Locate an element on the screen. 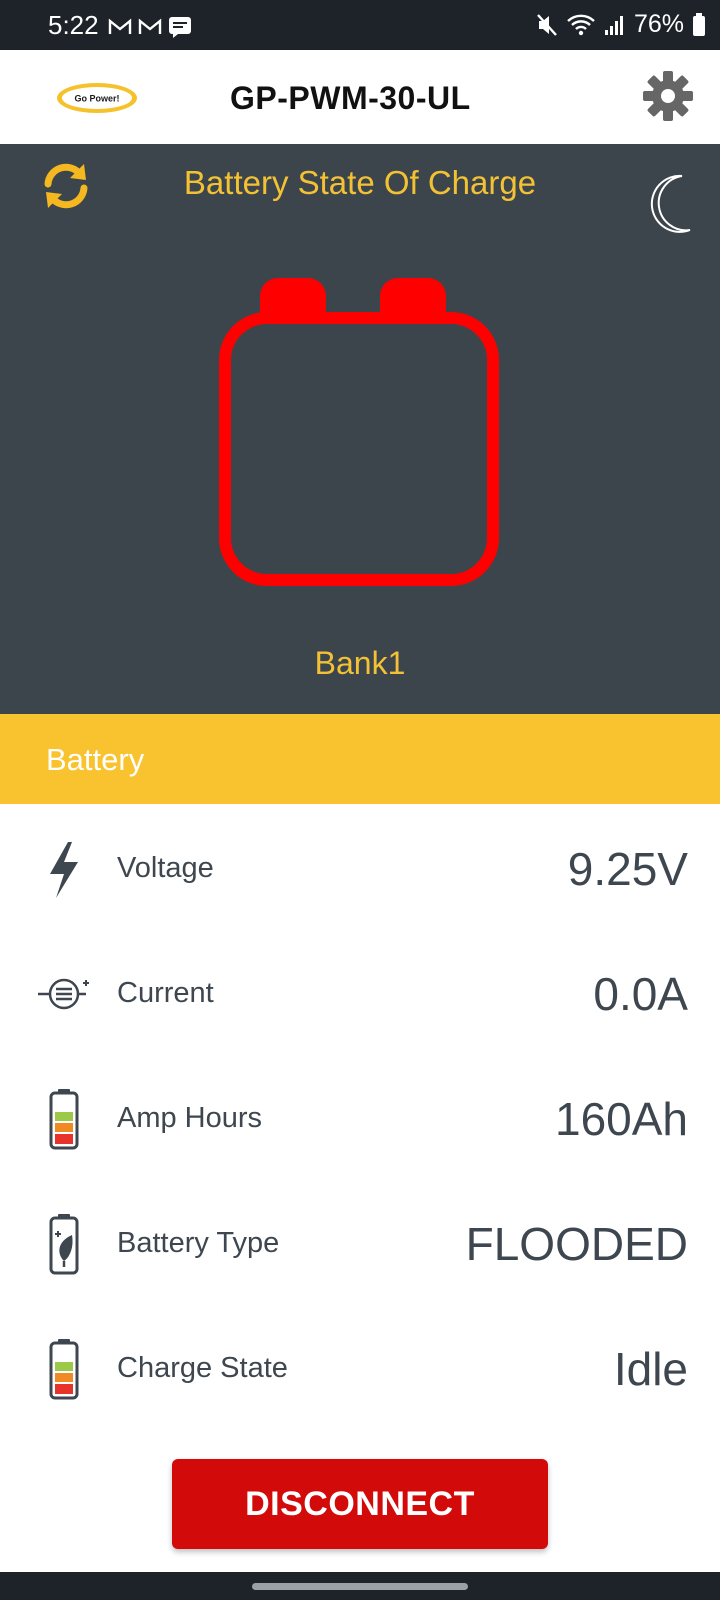 The height and width of the screenshot is (1600, 720). voltage-label: Voltage is located at coordinates (165, 868).